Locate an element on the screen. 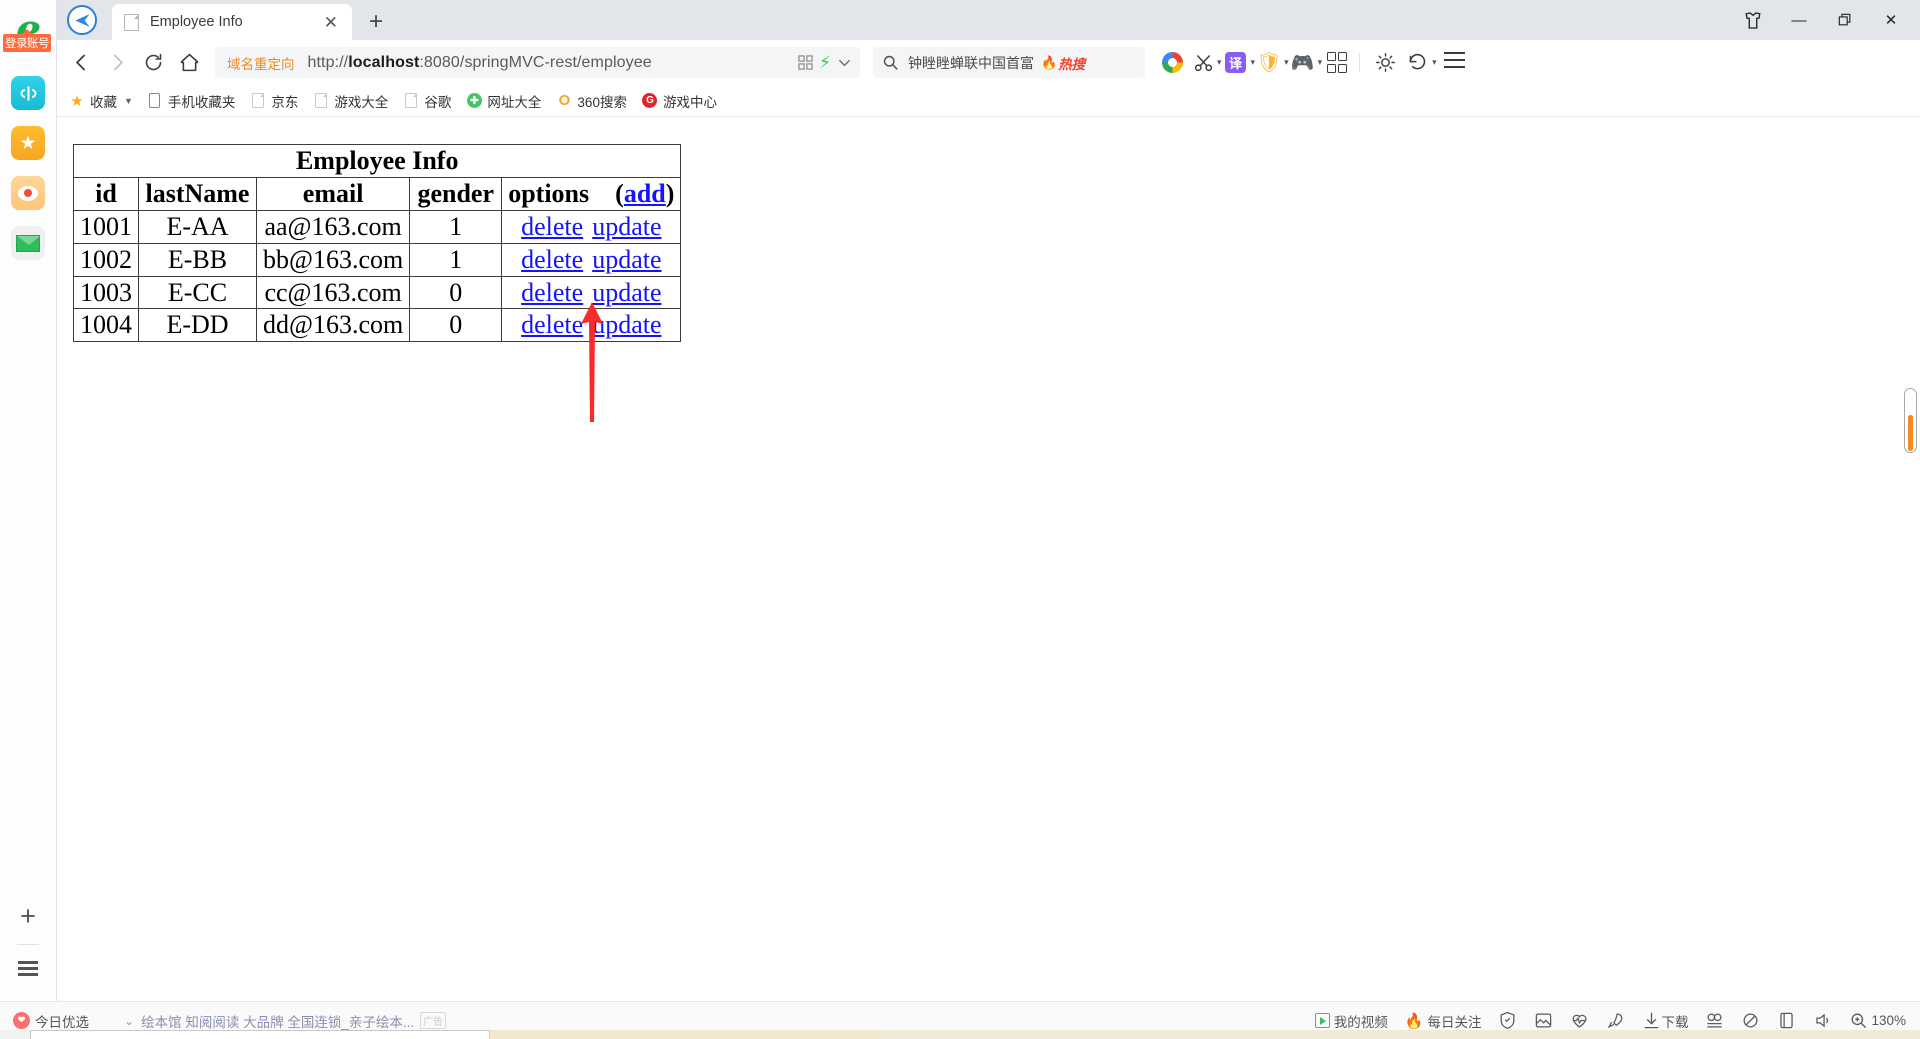 The width and height of the screenshot is (1920, 1039). sidebar-item-cyan is located at coordinates (28, 93).